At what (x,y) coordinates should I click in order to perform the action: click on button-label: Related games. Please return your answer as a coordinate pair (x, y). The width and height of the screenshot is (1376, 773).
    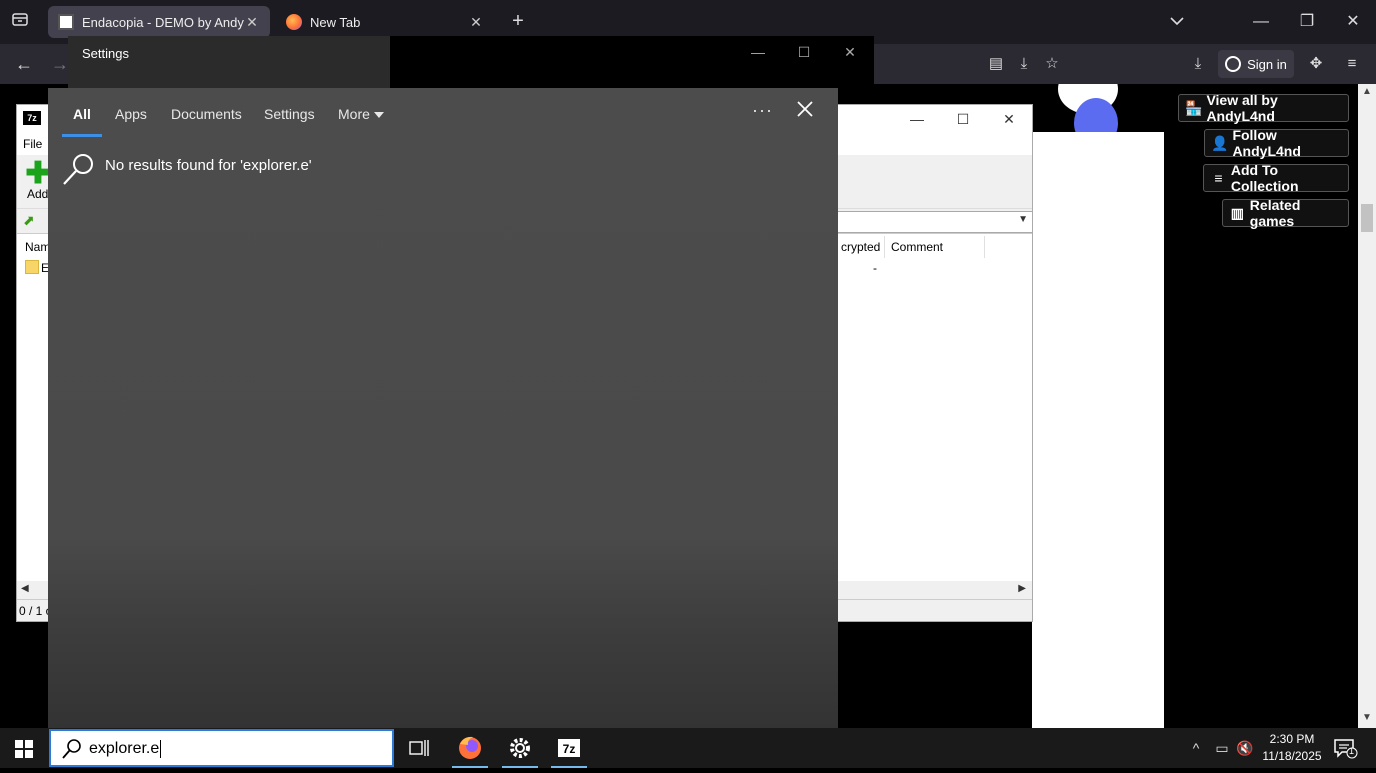
    Looking at the image, I should click on (1275, 213).